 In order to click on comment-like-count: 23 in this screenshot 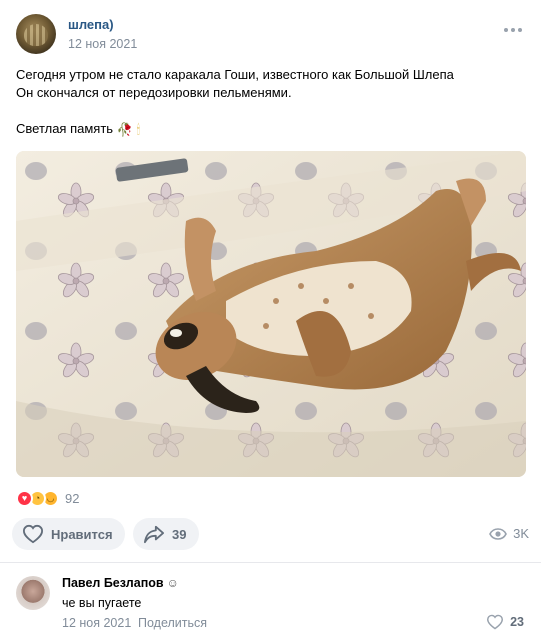, I will do `click(517, 622)`.